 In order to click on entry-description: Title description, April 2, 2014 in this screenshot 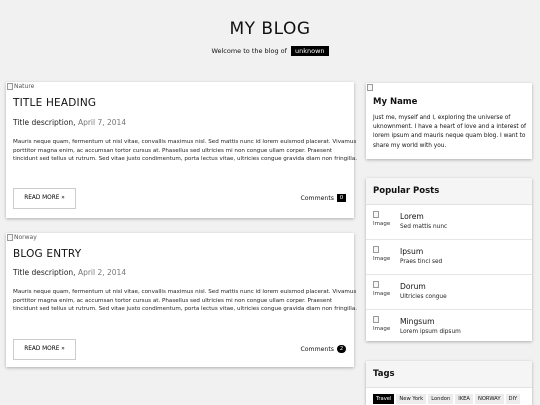, I will do `click(69, 272)`.